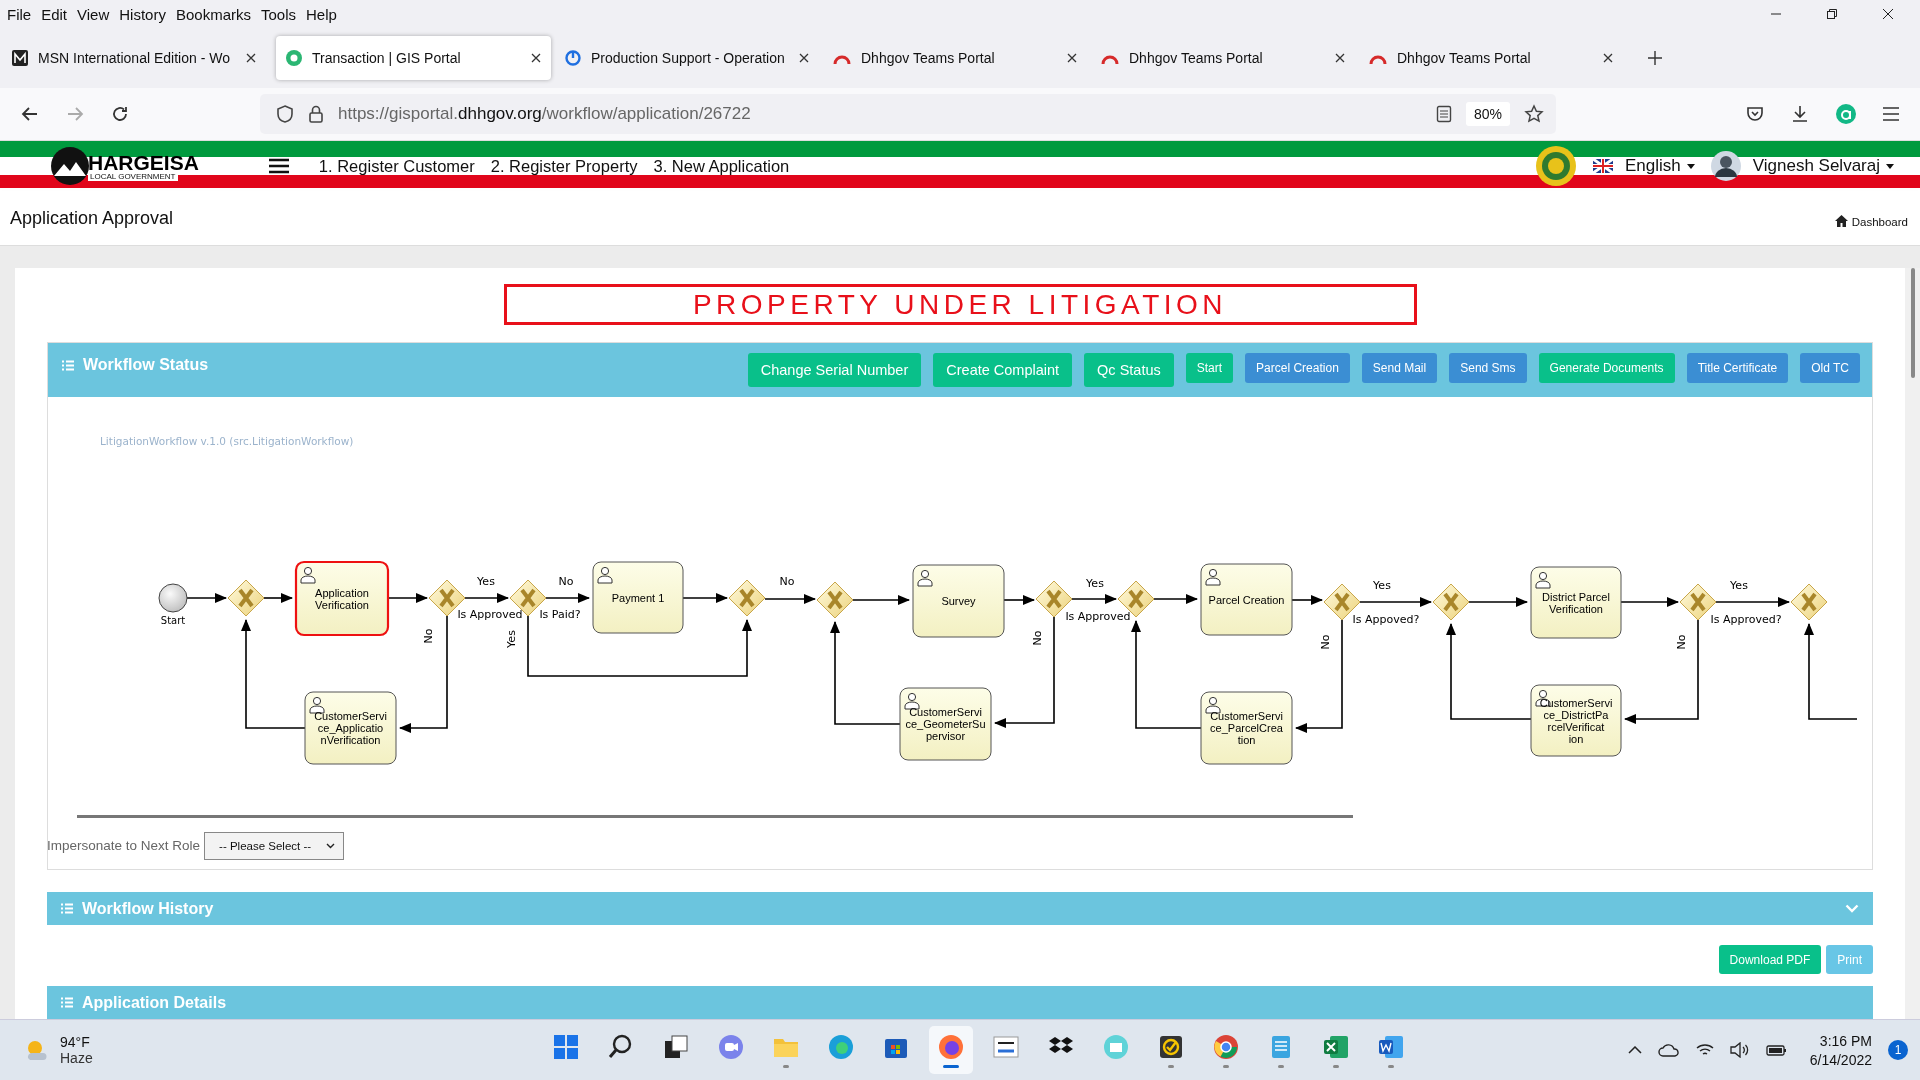 The height and width of the screenshot is (1080, 1920). What do you see at coordinates (1652, 166) in the screenshot?
I see `language-dropdown: English` at bounding box center [1652, 166].